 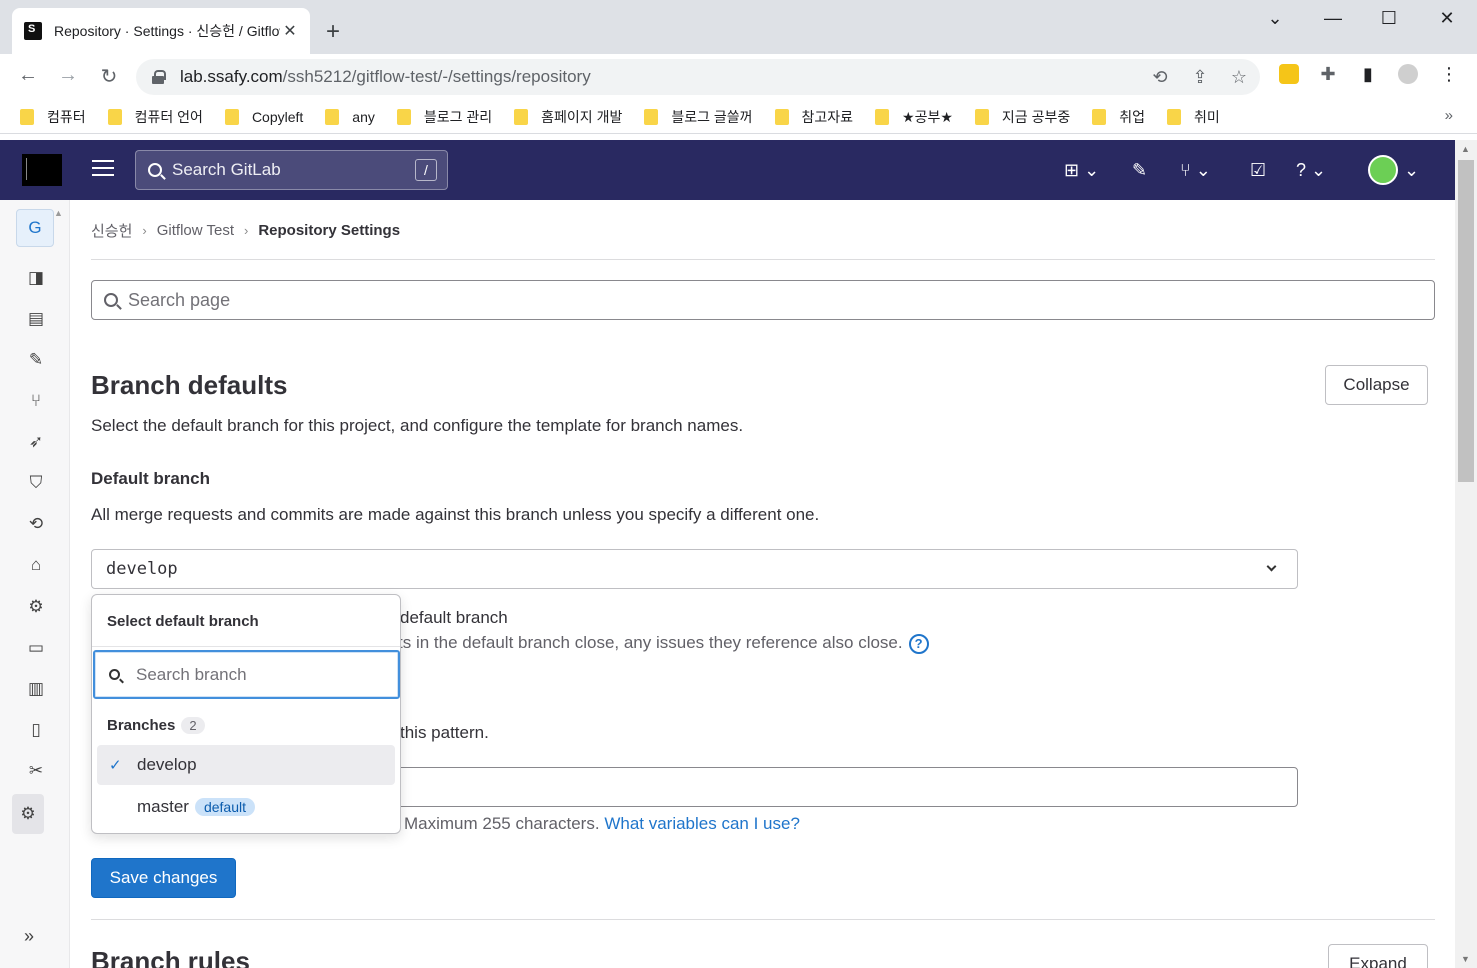 I want to click on side-panel-icon: ▮, so click(x=1368, y=74).